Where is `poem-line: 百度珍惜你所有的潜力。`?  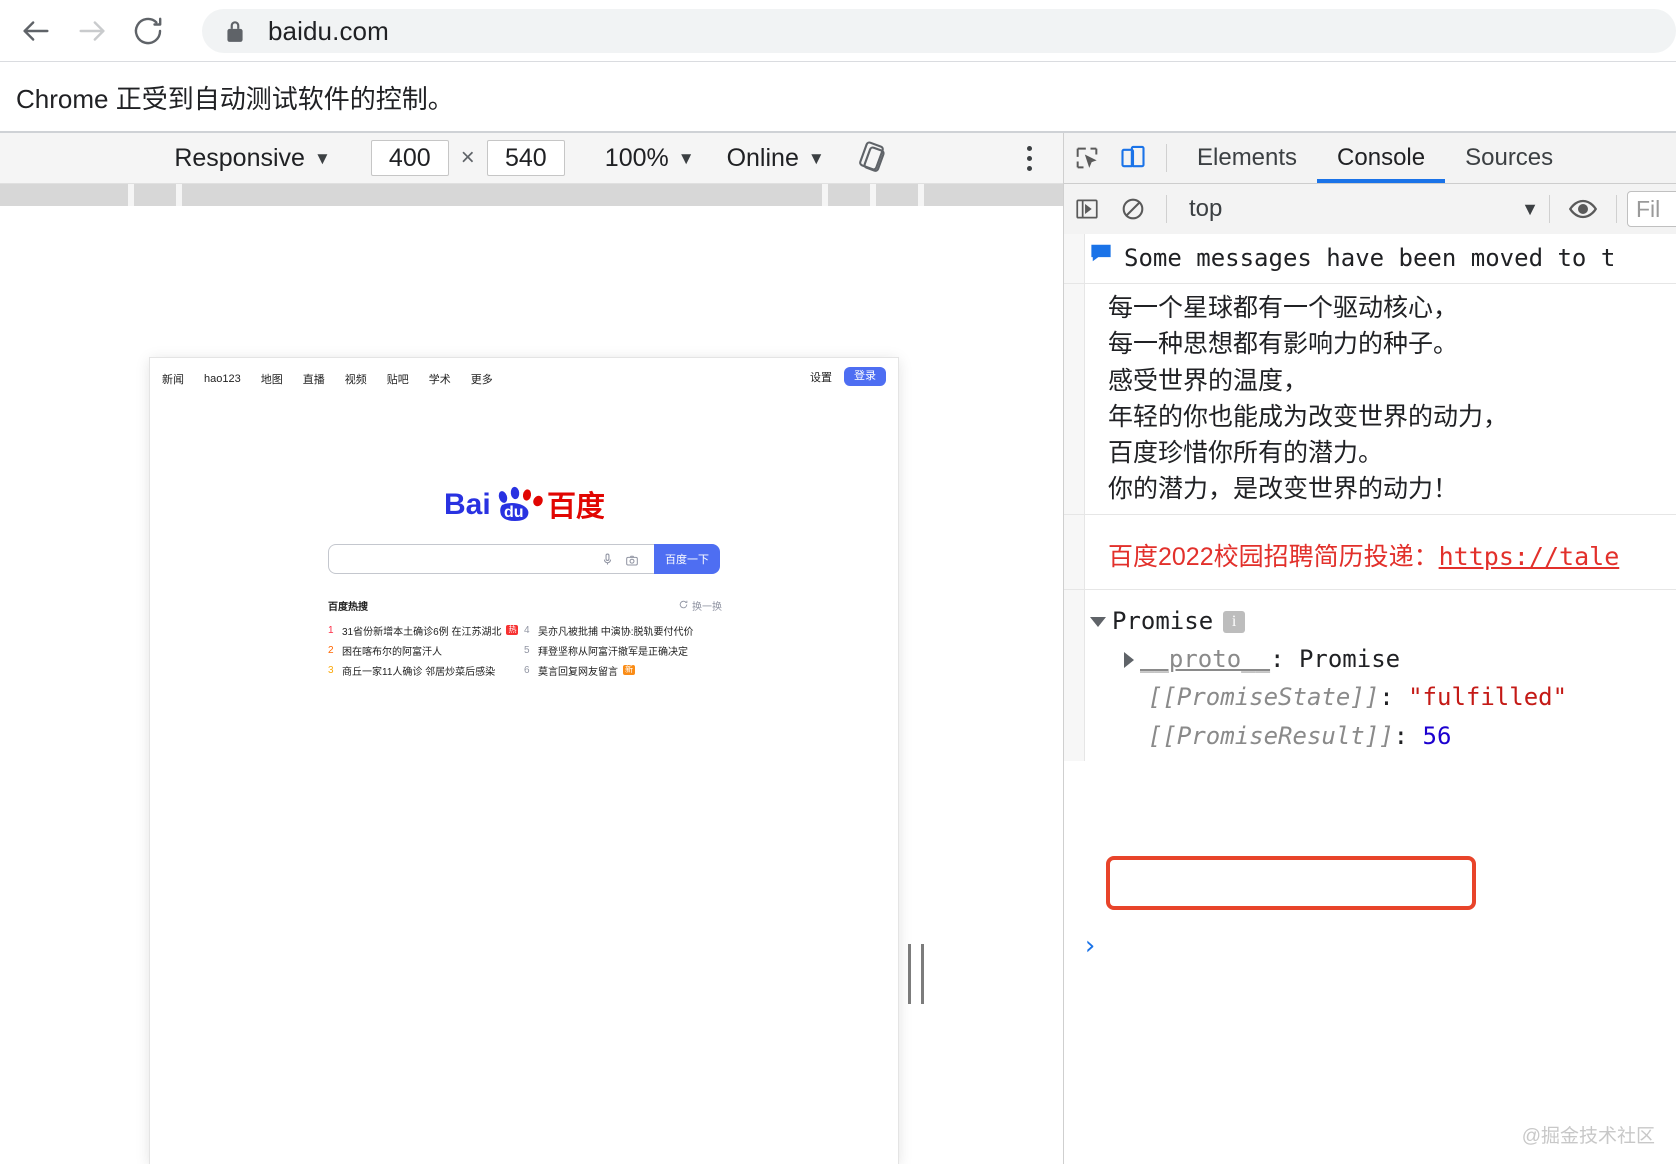
poem-line: 百度珍惜你所有的潜力。 is located at coordinates (1246, 453).